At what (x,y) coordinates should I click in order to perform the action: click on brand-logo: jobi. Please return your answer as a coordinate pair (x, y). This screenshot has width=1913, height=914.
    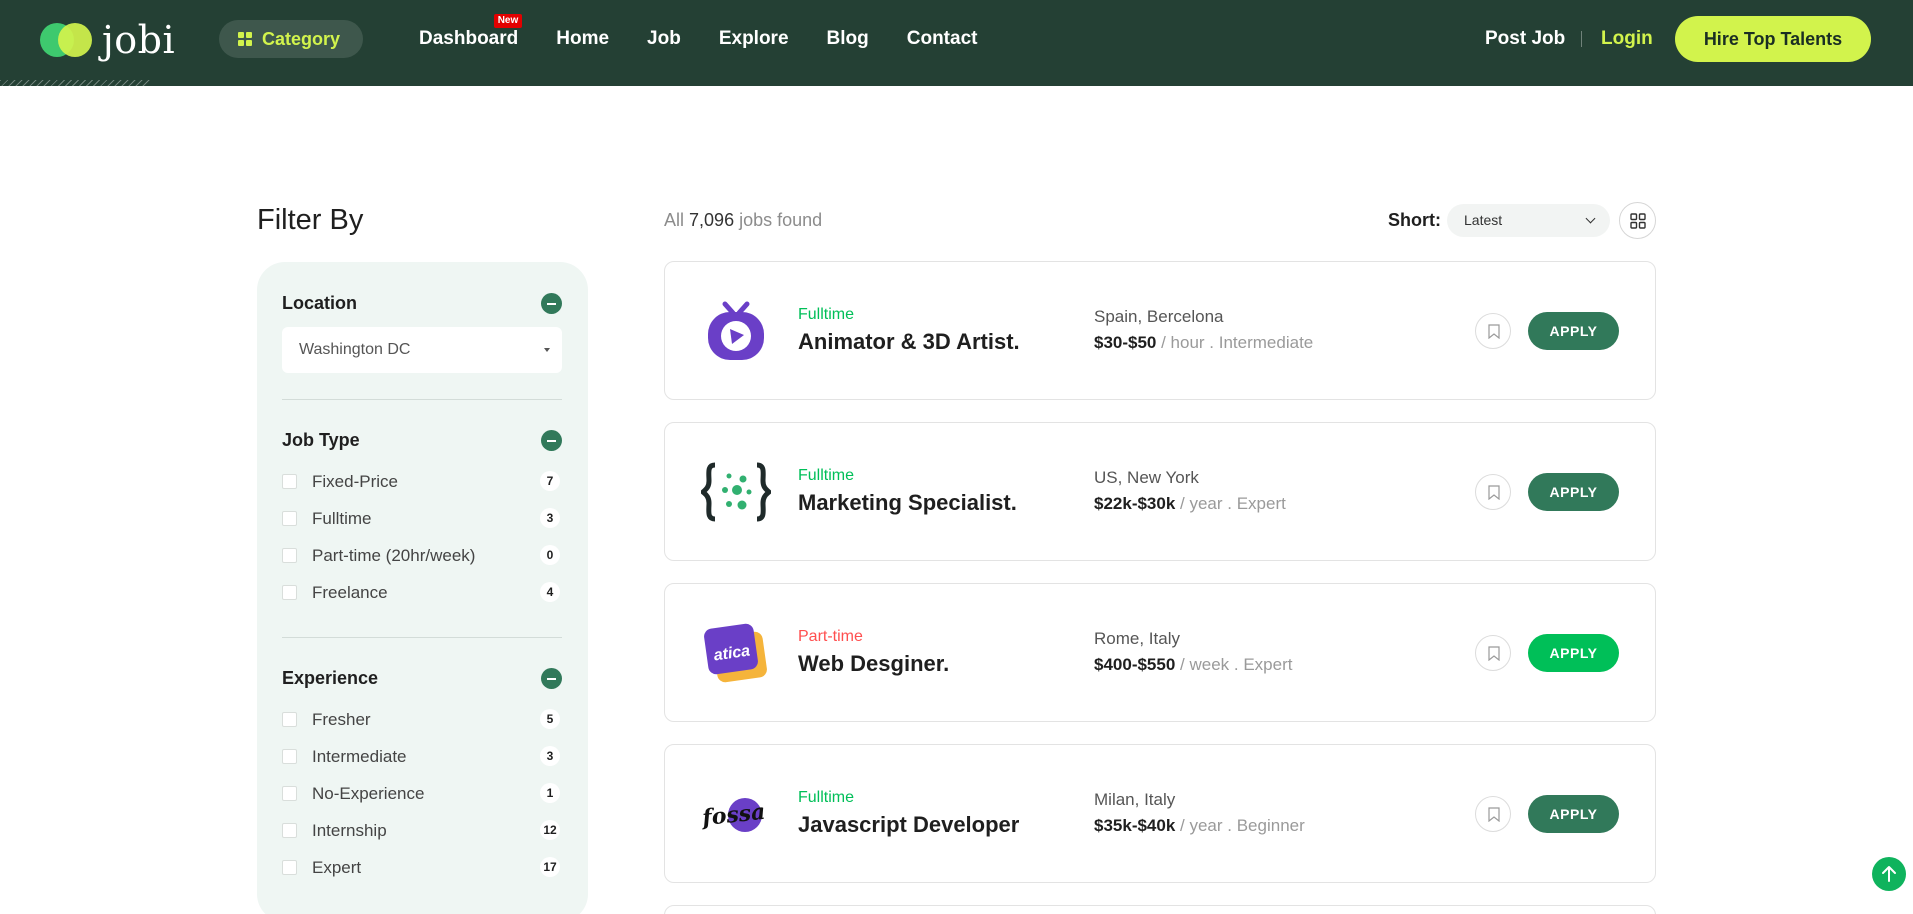
    Looking at the image, I should click on (107, 40).